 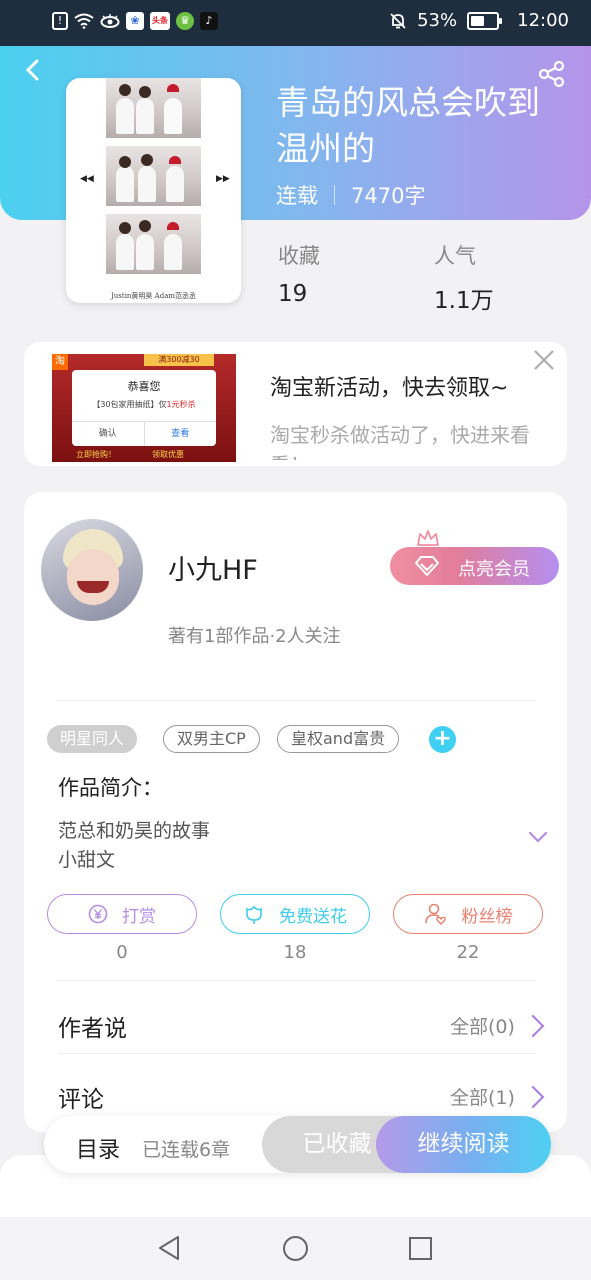 What do you see at coordinates (437, 20) in the screenshot?
I see `battery-percent: 53%` at bounding box center [437, 20].